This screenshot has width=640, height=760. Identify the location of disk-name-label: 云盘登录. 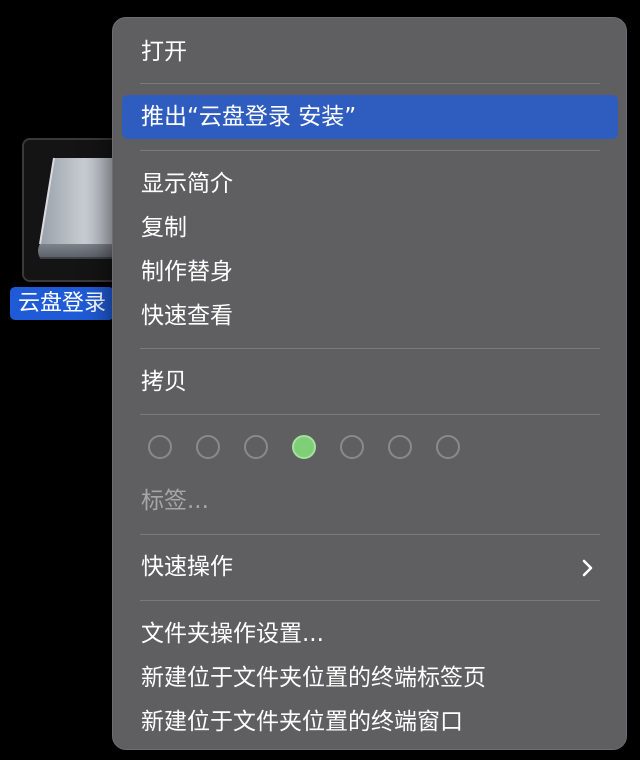
(62, 303).